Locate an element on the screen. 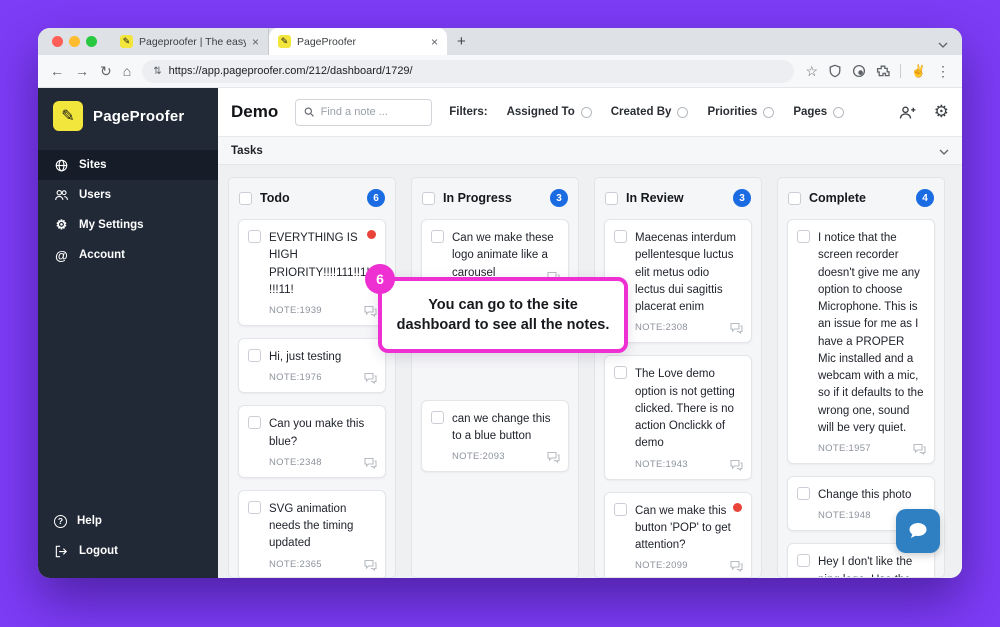 The image size is (1000, 627). sidebar-item-account: @ Account is located at coordinates (128, 255).